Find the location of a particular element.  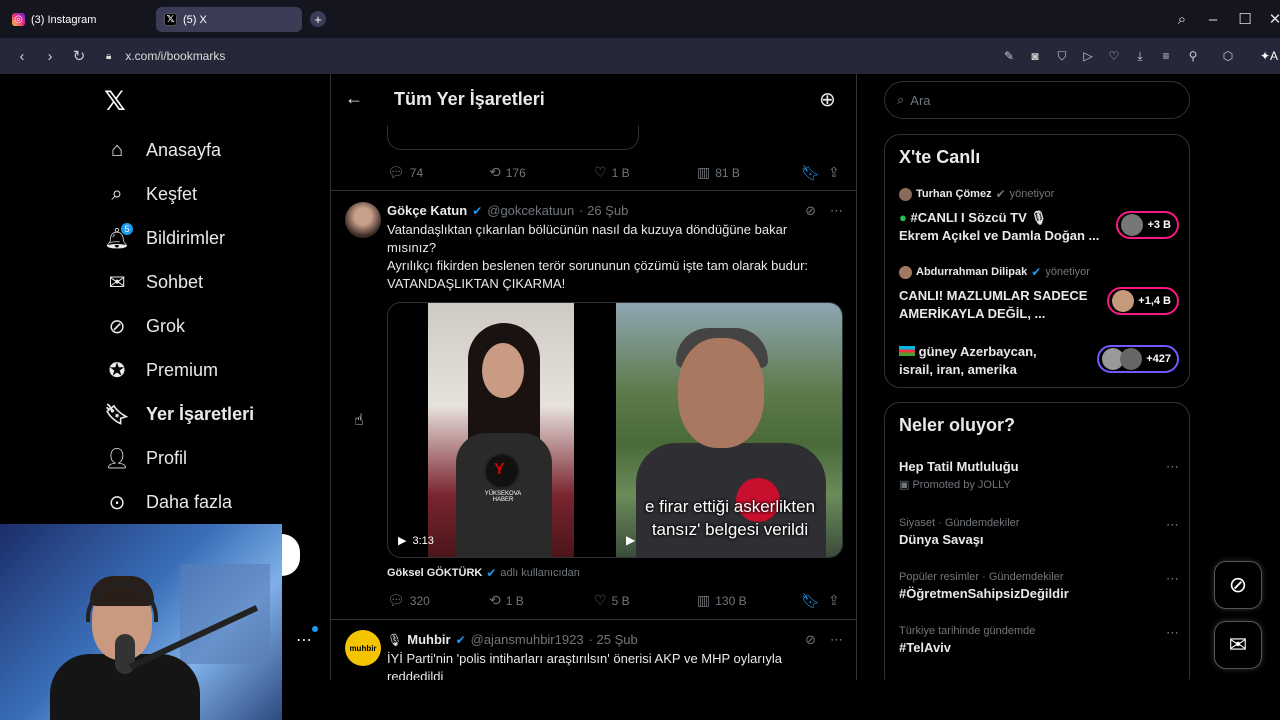

video-subtitle: e firar ettiği askerlikten is located at coordinates (730, 506).